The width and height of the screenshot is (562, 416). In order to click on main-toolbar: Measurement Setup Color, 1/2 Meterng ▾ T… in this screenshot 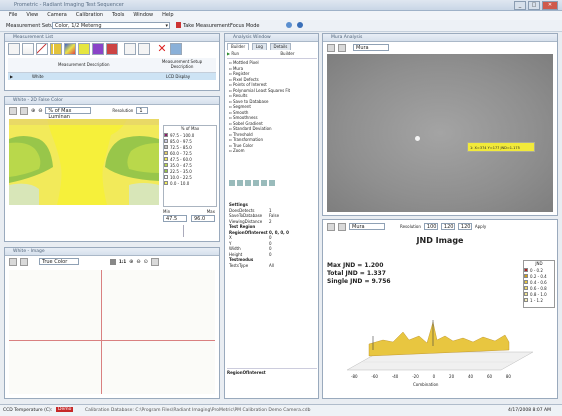, I will do `click(281, 26)`.